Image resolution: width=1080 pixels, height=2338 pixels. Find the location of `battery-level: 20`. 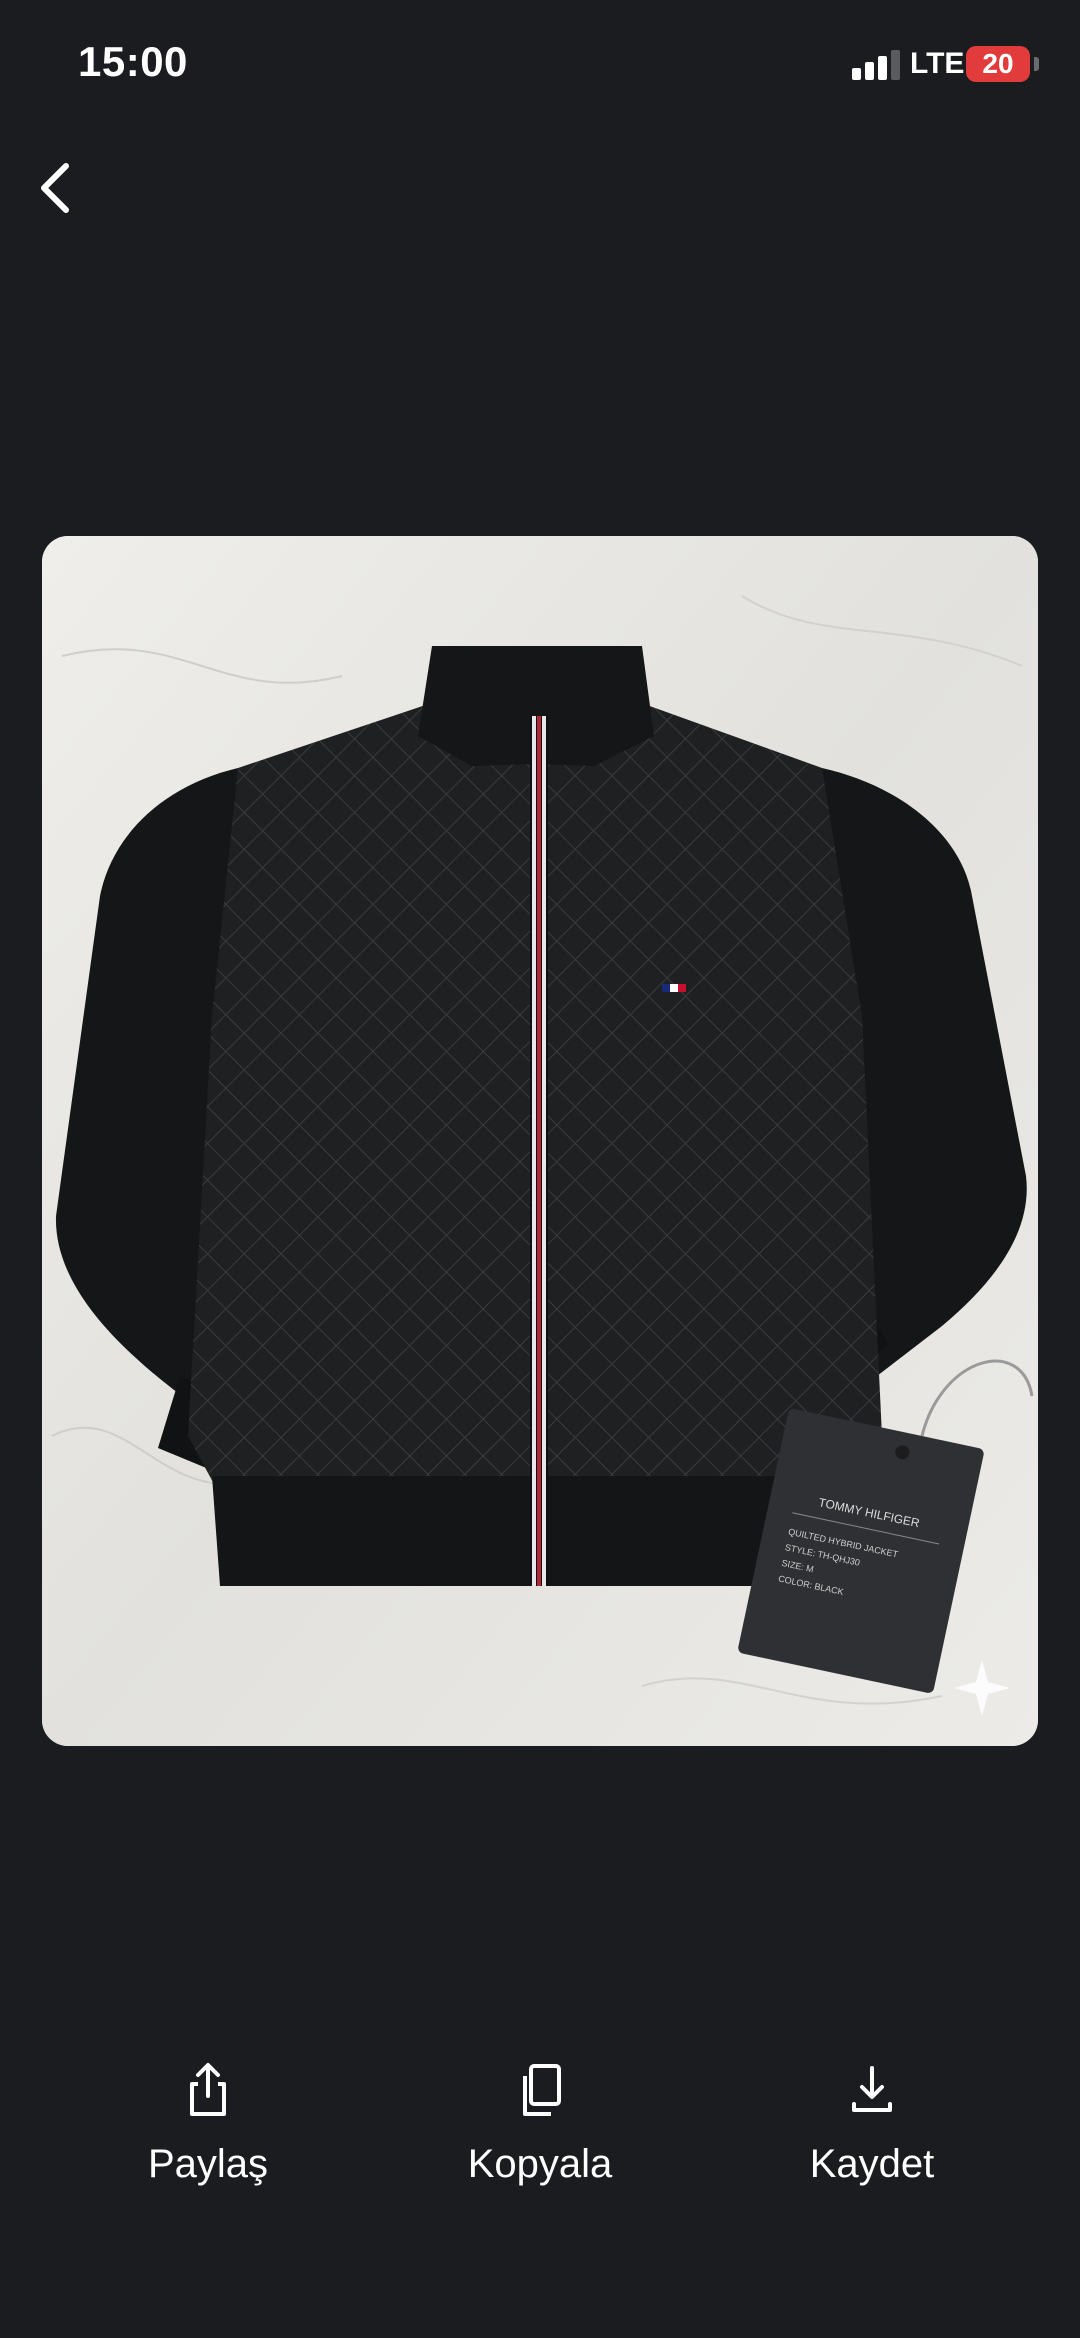

battery-level: 20 is located at coordinates (998, 63).